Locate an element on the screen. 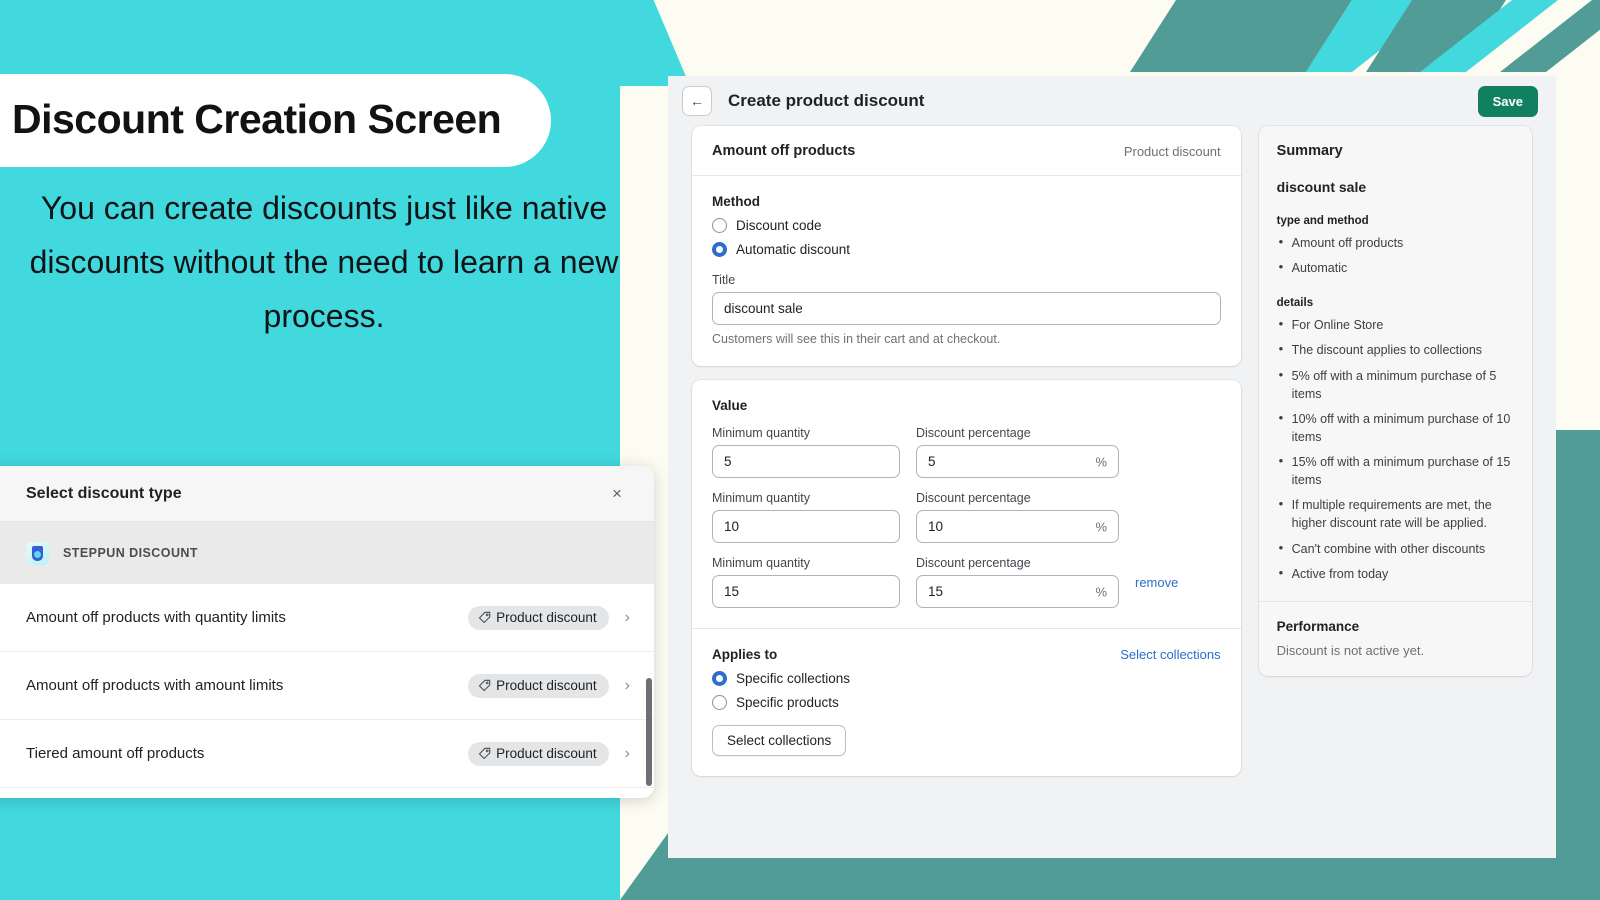 The width and height of the screenshot is (1600, 900). summary-discount-name: discount sale is located at coordinates (1321, 187).